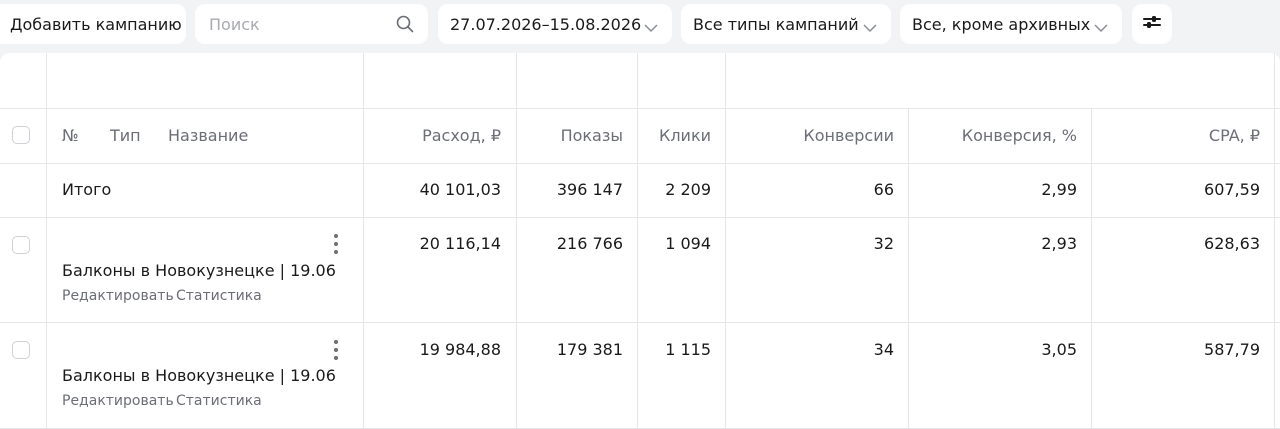 The width and height of the screenshot is (1280, 429). I want to click on search-icon, so click(405, 26).